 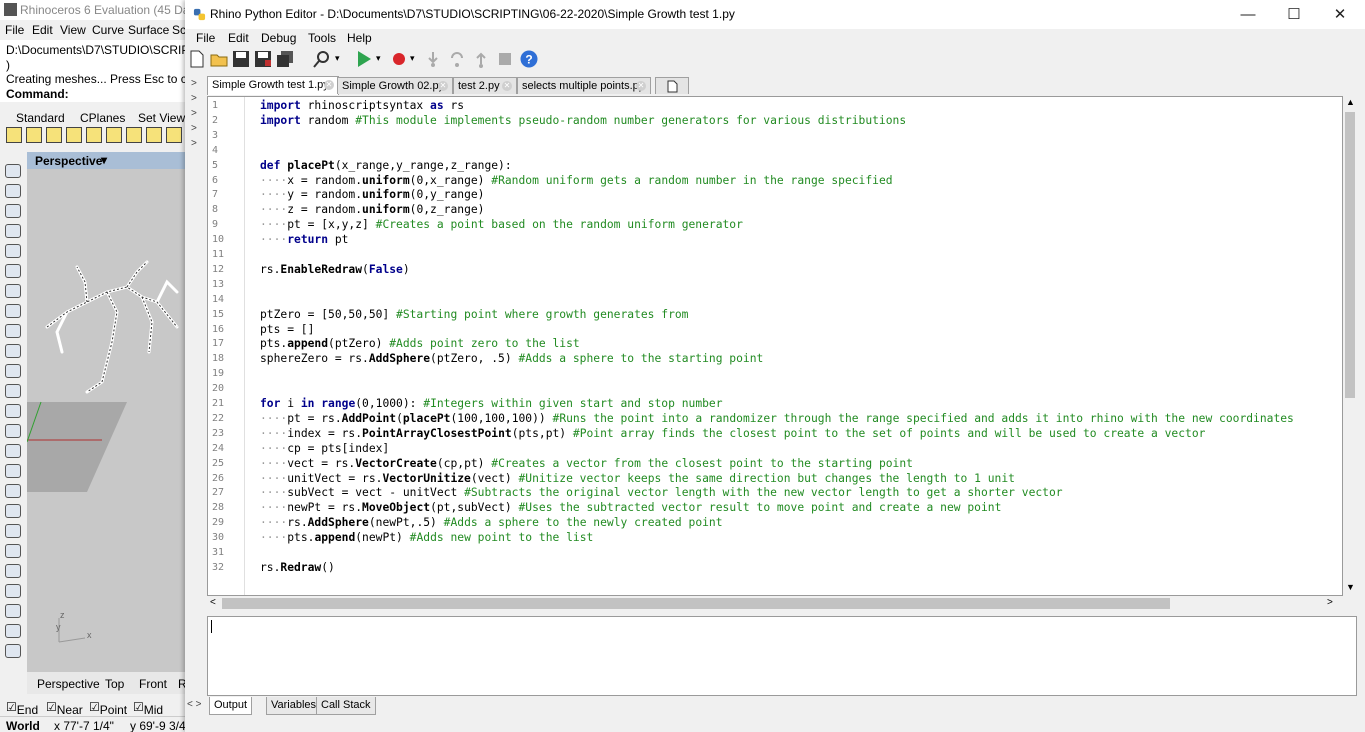 What do you see at coordinates (37, 94) in the screenshot?
I see `command-prompt: Command:` at bounding box center [37, 94].